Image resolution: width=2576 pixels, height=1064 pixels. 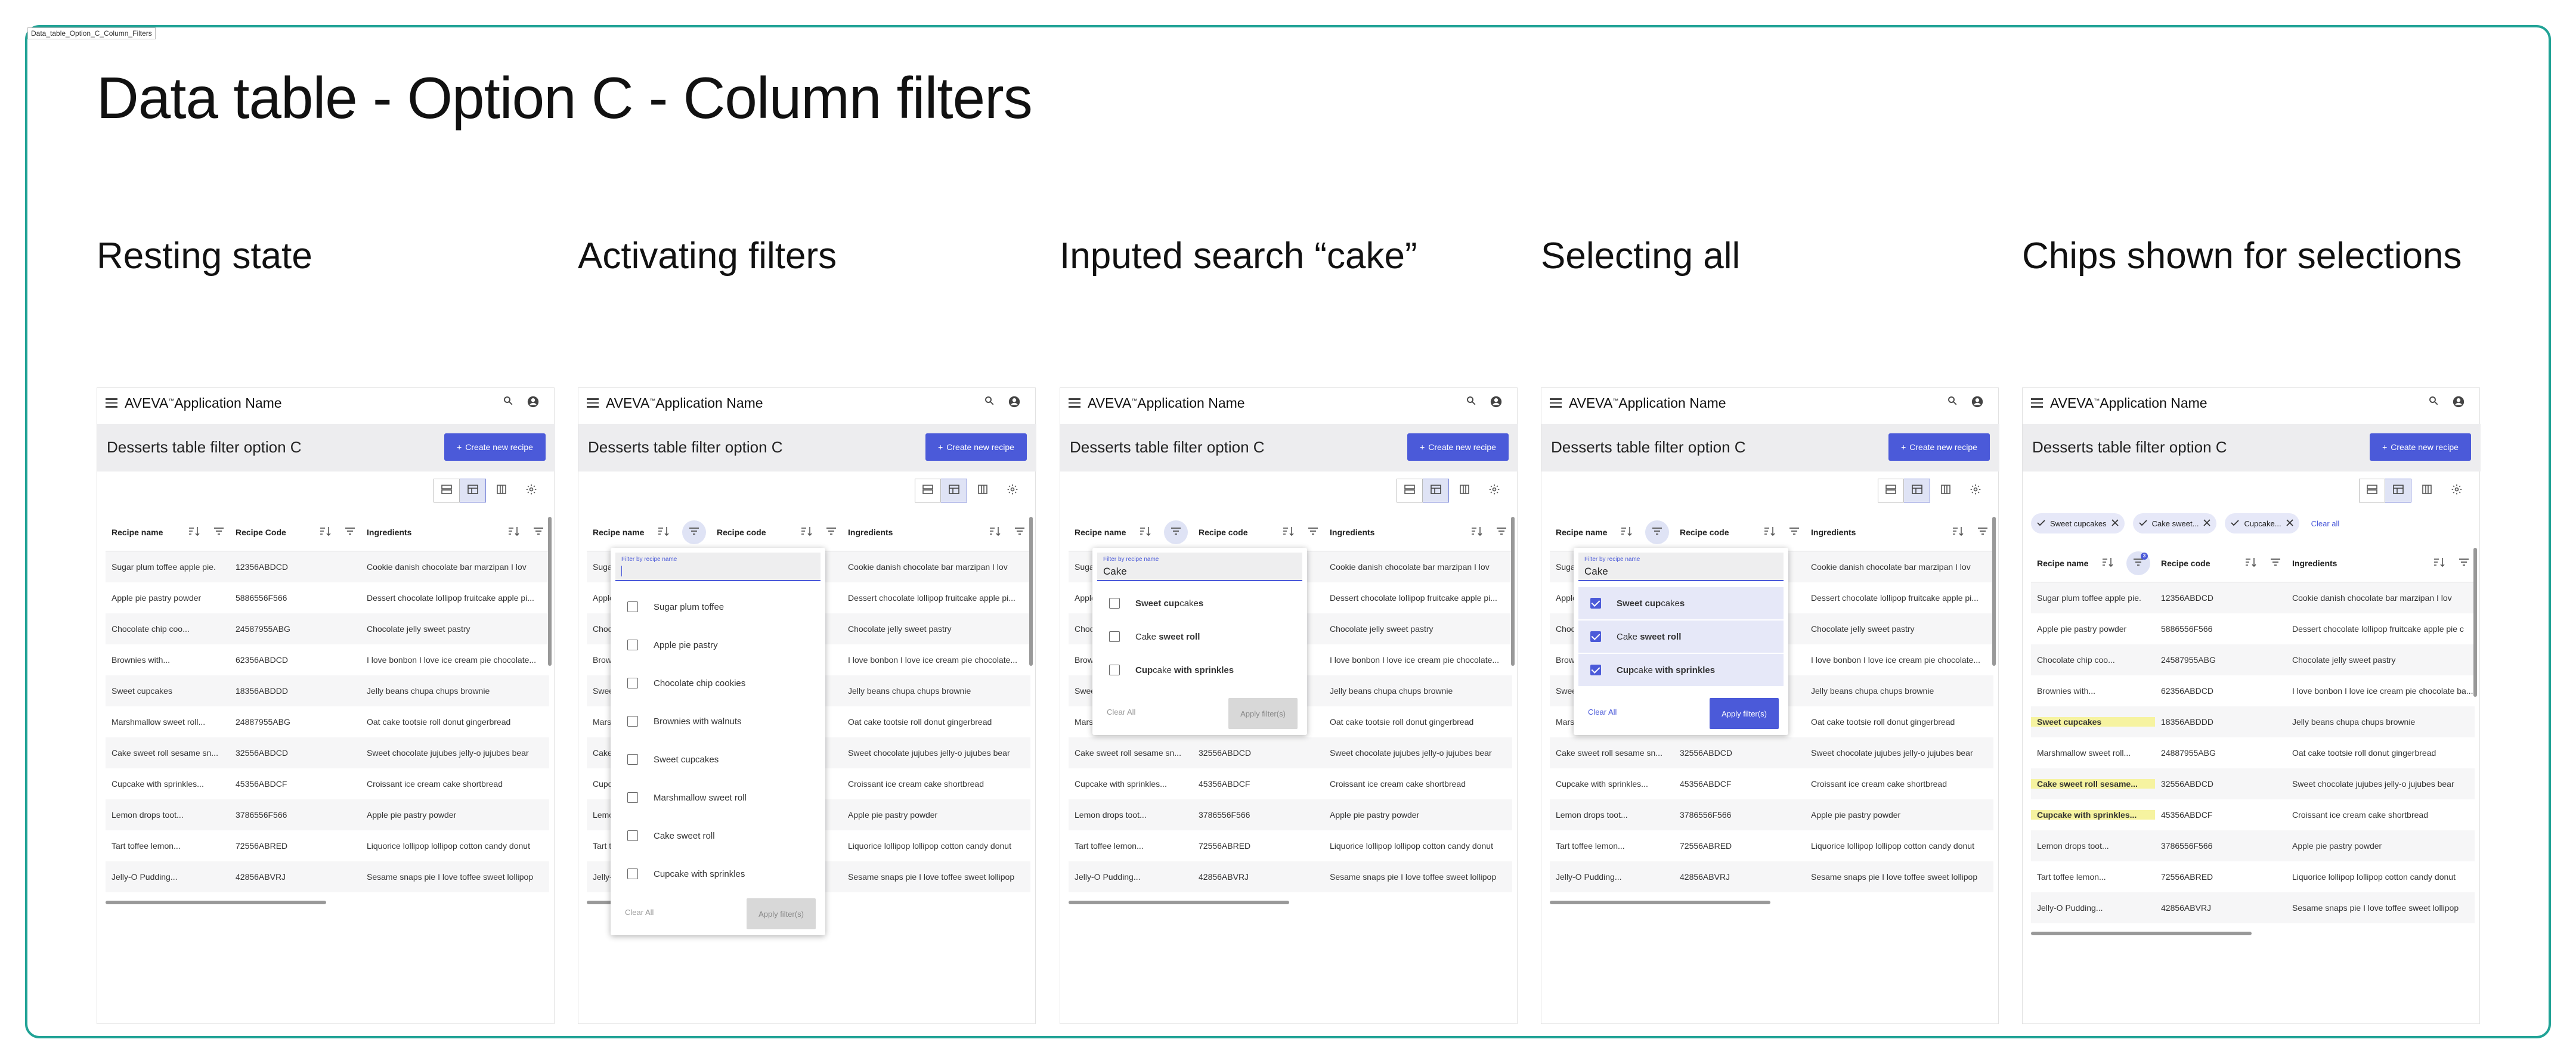 What do you see at coordinates (718, 683) in the screenshot?
I see `filter-option: Chocolate chip cookies` at bounding box center [718, 683].